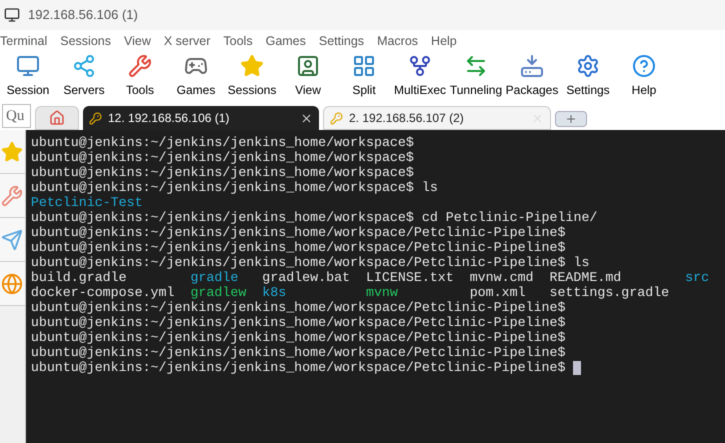 The image size is (725, 443). Describe the element at coordinates (84, 66) in the screenshot. I see `network-icon` at that location.